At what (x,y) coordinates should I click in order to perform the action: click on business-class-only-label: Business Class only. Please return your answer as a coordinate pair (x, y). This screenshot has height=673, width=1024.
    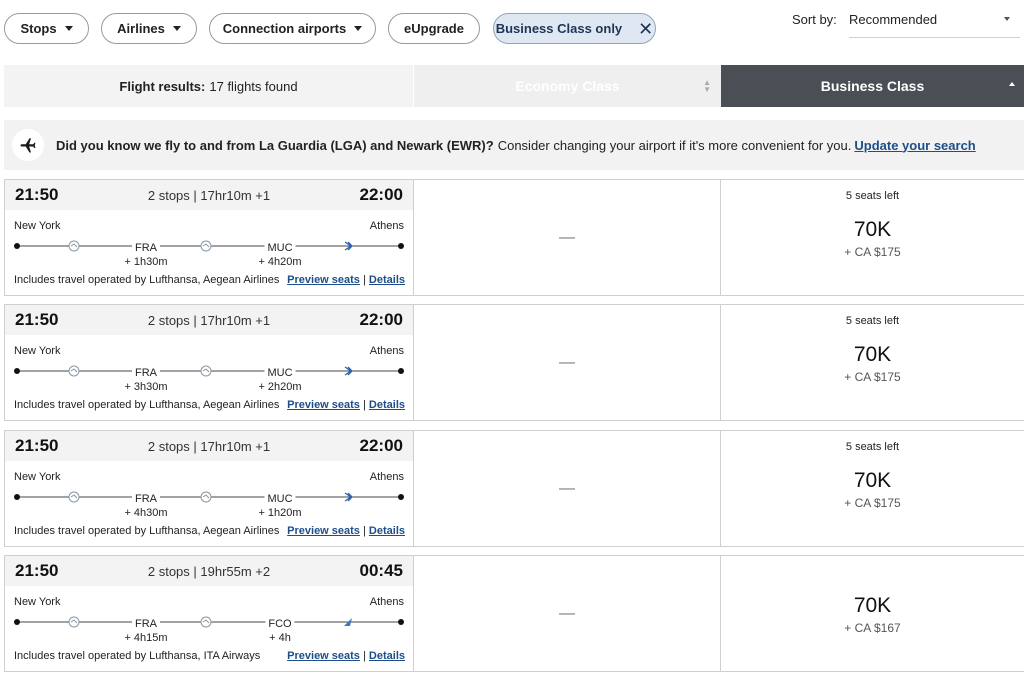
    Looking at the image, I should click on (559, 28).